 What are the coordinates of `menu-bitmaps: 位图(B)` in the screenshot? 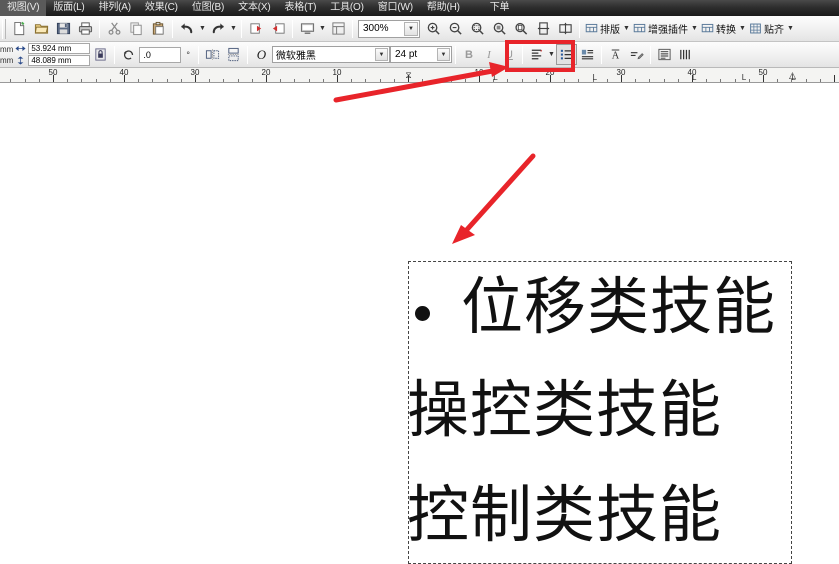 It's located at (208, 8).